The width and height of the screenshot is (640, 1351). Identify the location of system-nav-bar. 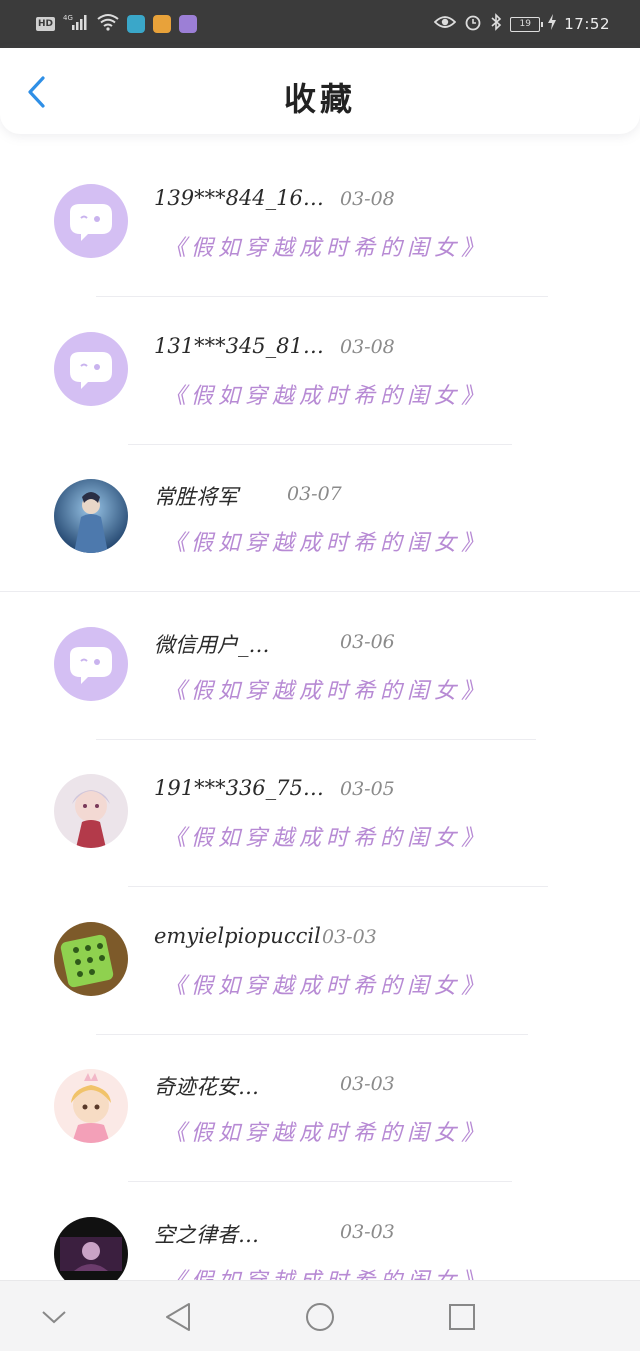
(320, 1315).